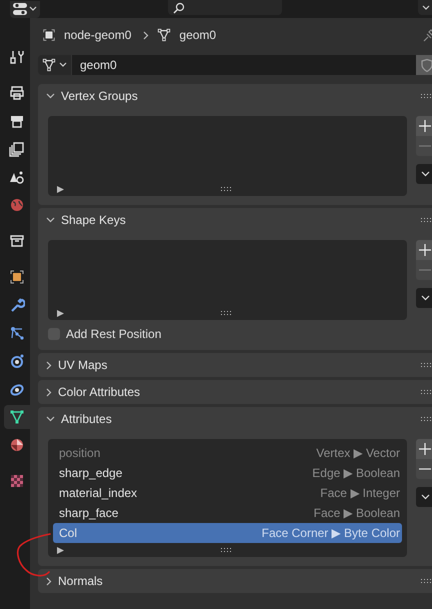  I want to click on tools-icon, so click(17, 57).